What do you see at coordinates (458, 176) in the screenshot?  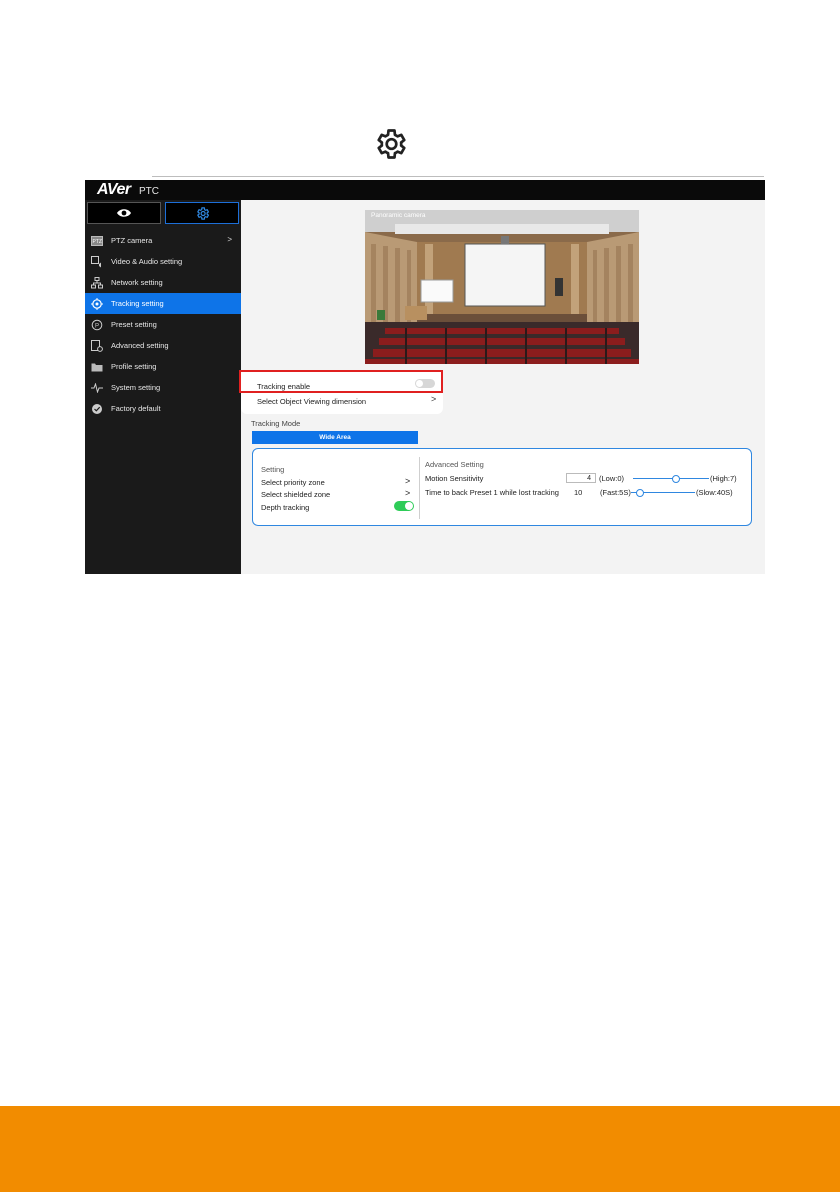 I see `section-divider` at bounding box center [458, 176].